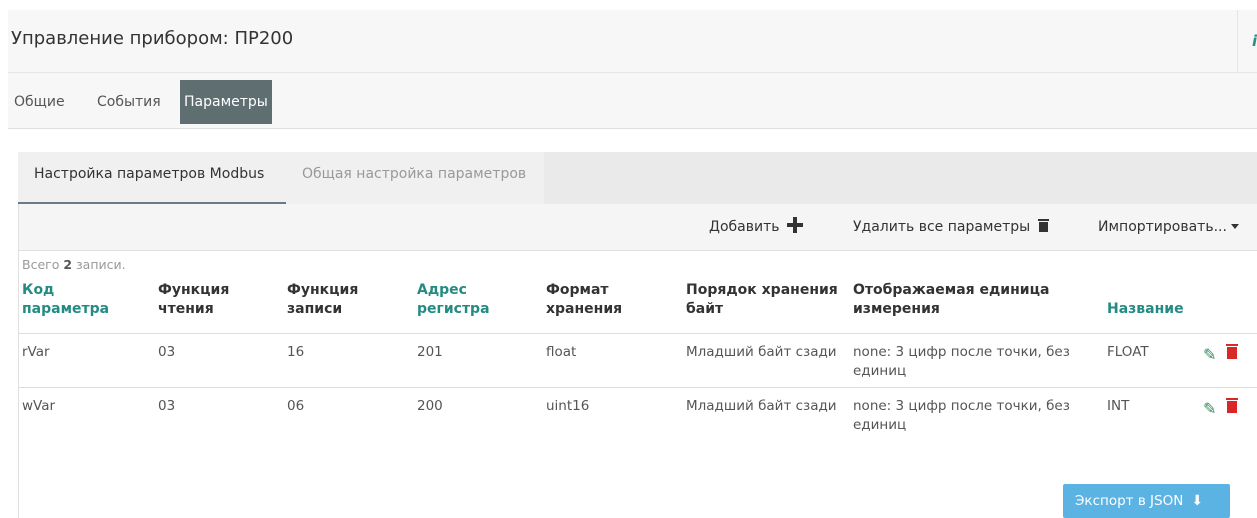 This screenshot has height=518, width=1257. Describe the element at coordinates (152, 38) in the screenshot. I see `page-title: Управление прибором: ПР200` at that location.